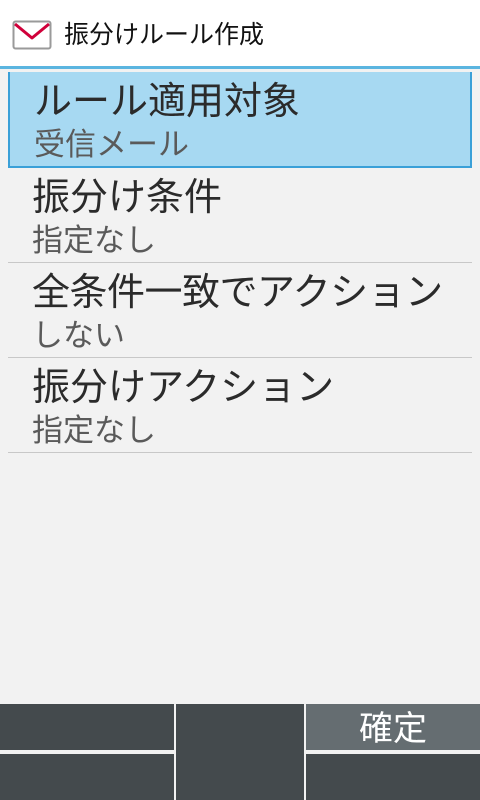  I want to click on list-item-rule-target: ルール適用対象 受信メール, so click(240, 120).